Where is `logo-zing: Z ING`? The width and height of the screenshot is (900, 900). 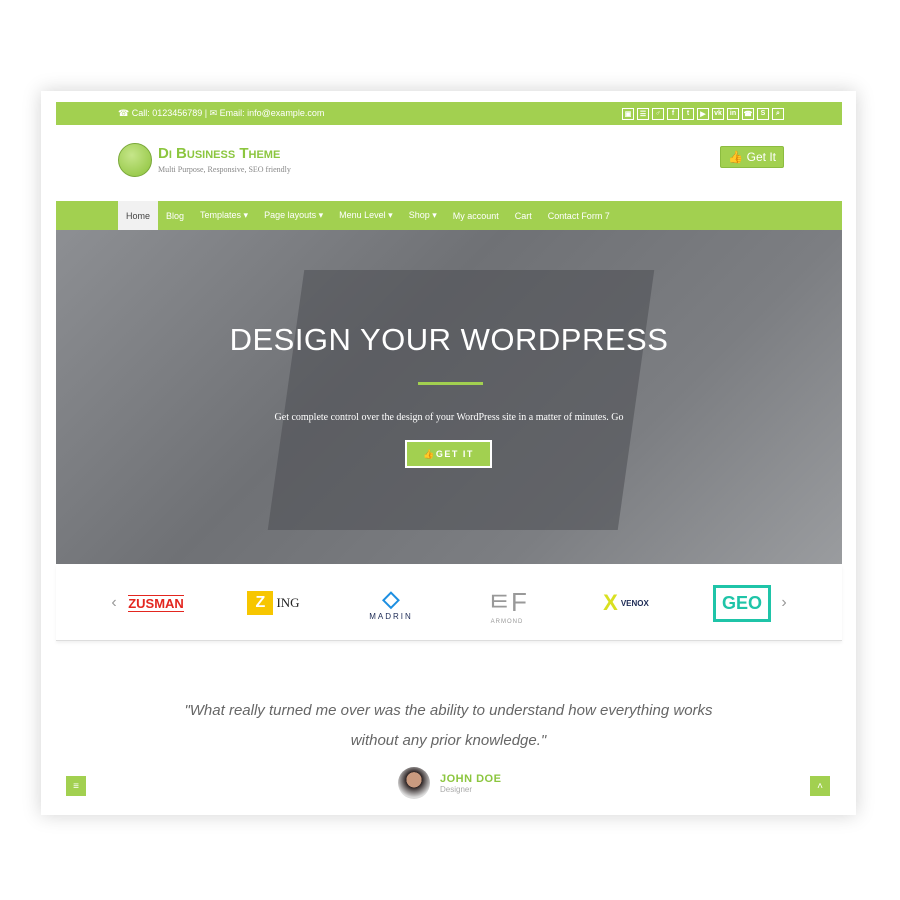
logo-zing: Z ING is located at coordinates (273, 603).